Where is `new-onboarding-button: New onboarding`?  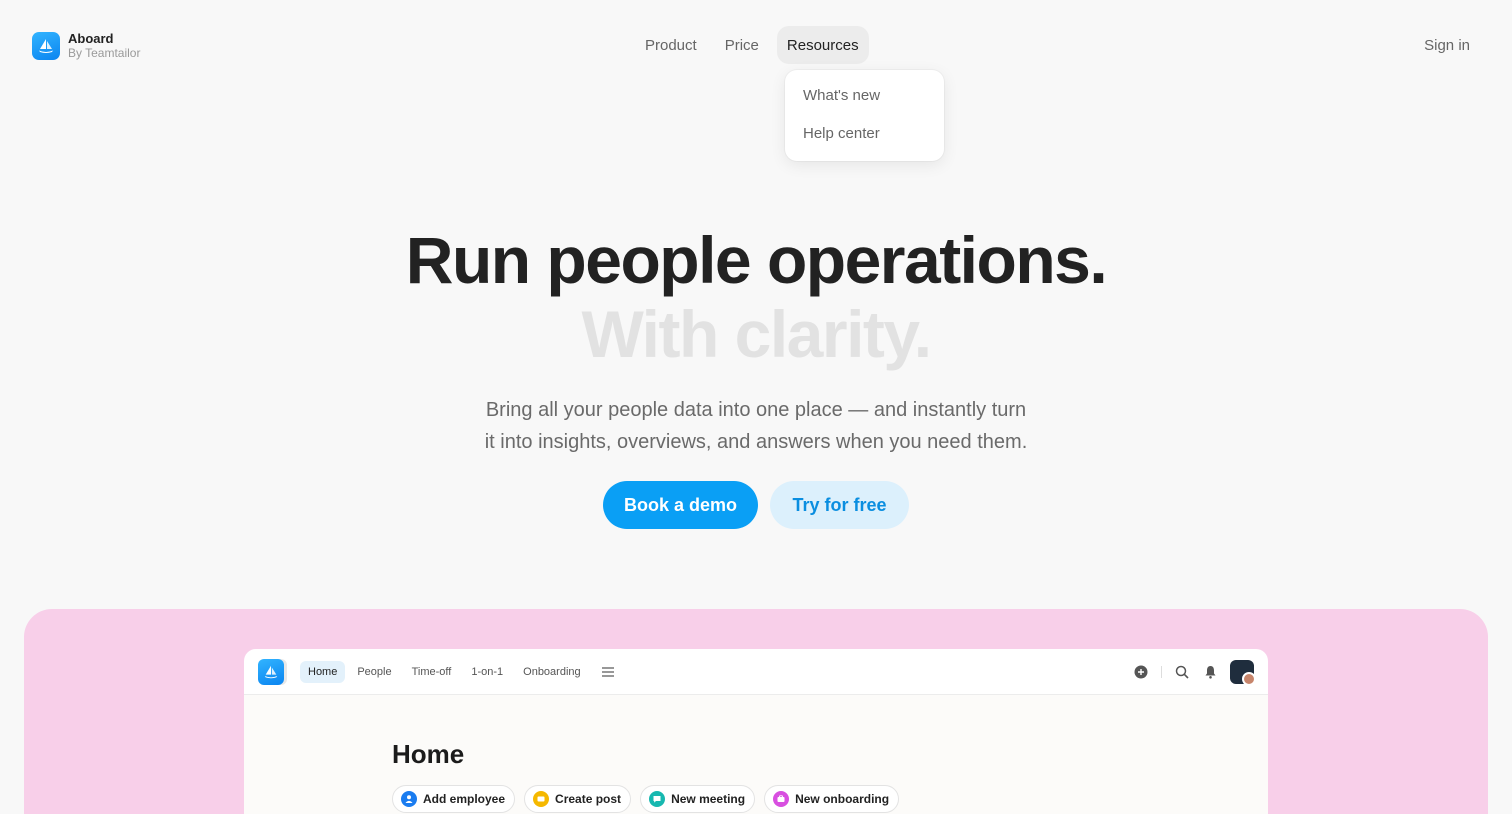
new-onboarding-button: New onboarding is located at coordinates (832, 799).